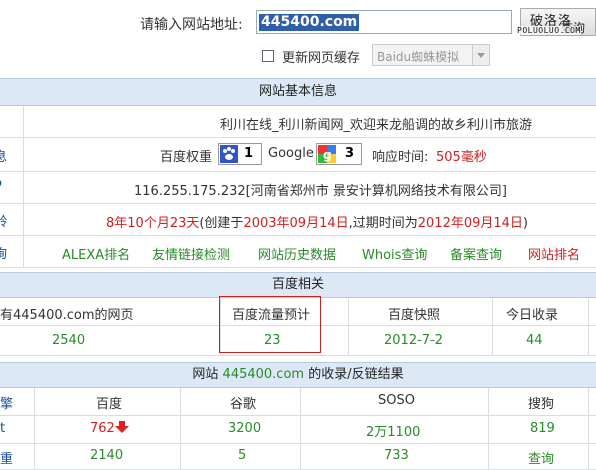 The width and height of the screenshot is (596, 470). What do you see at coordinates (396, 455) in the screenshot?
I see `soso-backlink-value: 733` at bounding box center [396, 455].